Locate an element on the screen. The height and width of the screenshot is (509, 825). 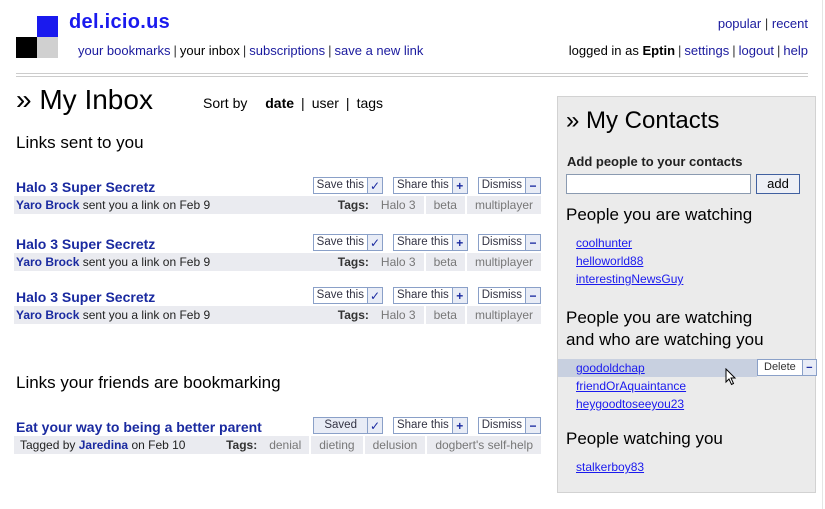
tagged-by-info: Tagged by Jaredina on Feb 10 is located at coordinates (102, 445).